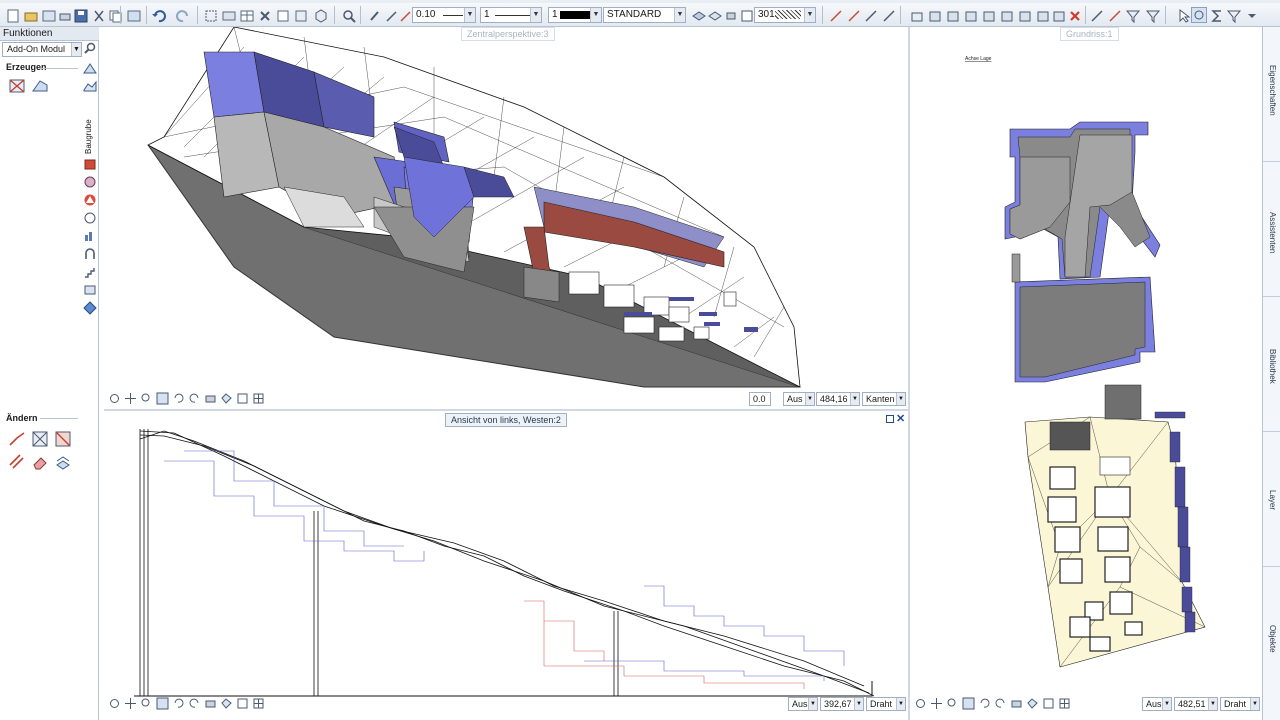  Describe the element at coordinates (30, 15) in the screenshot. I see `open-icon` at that location.